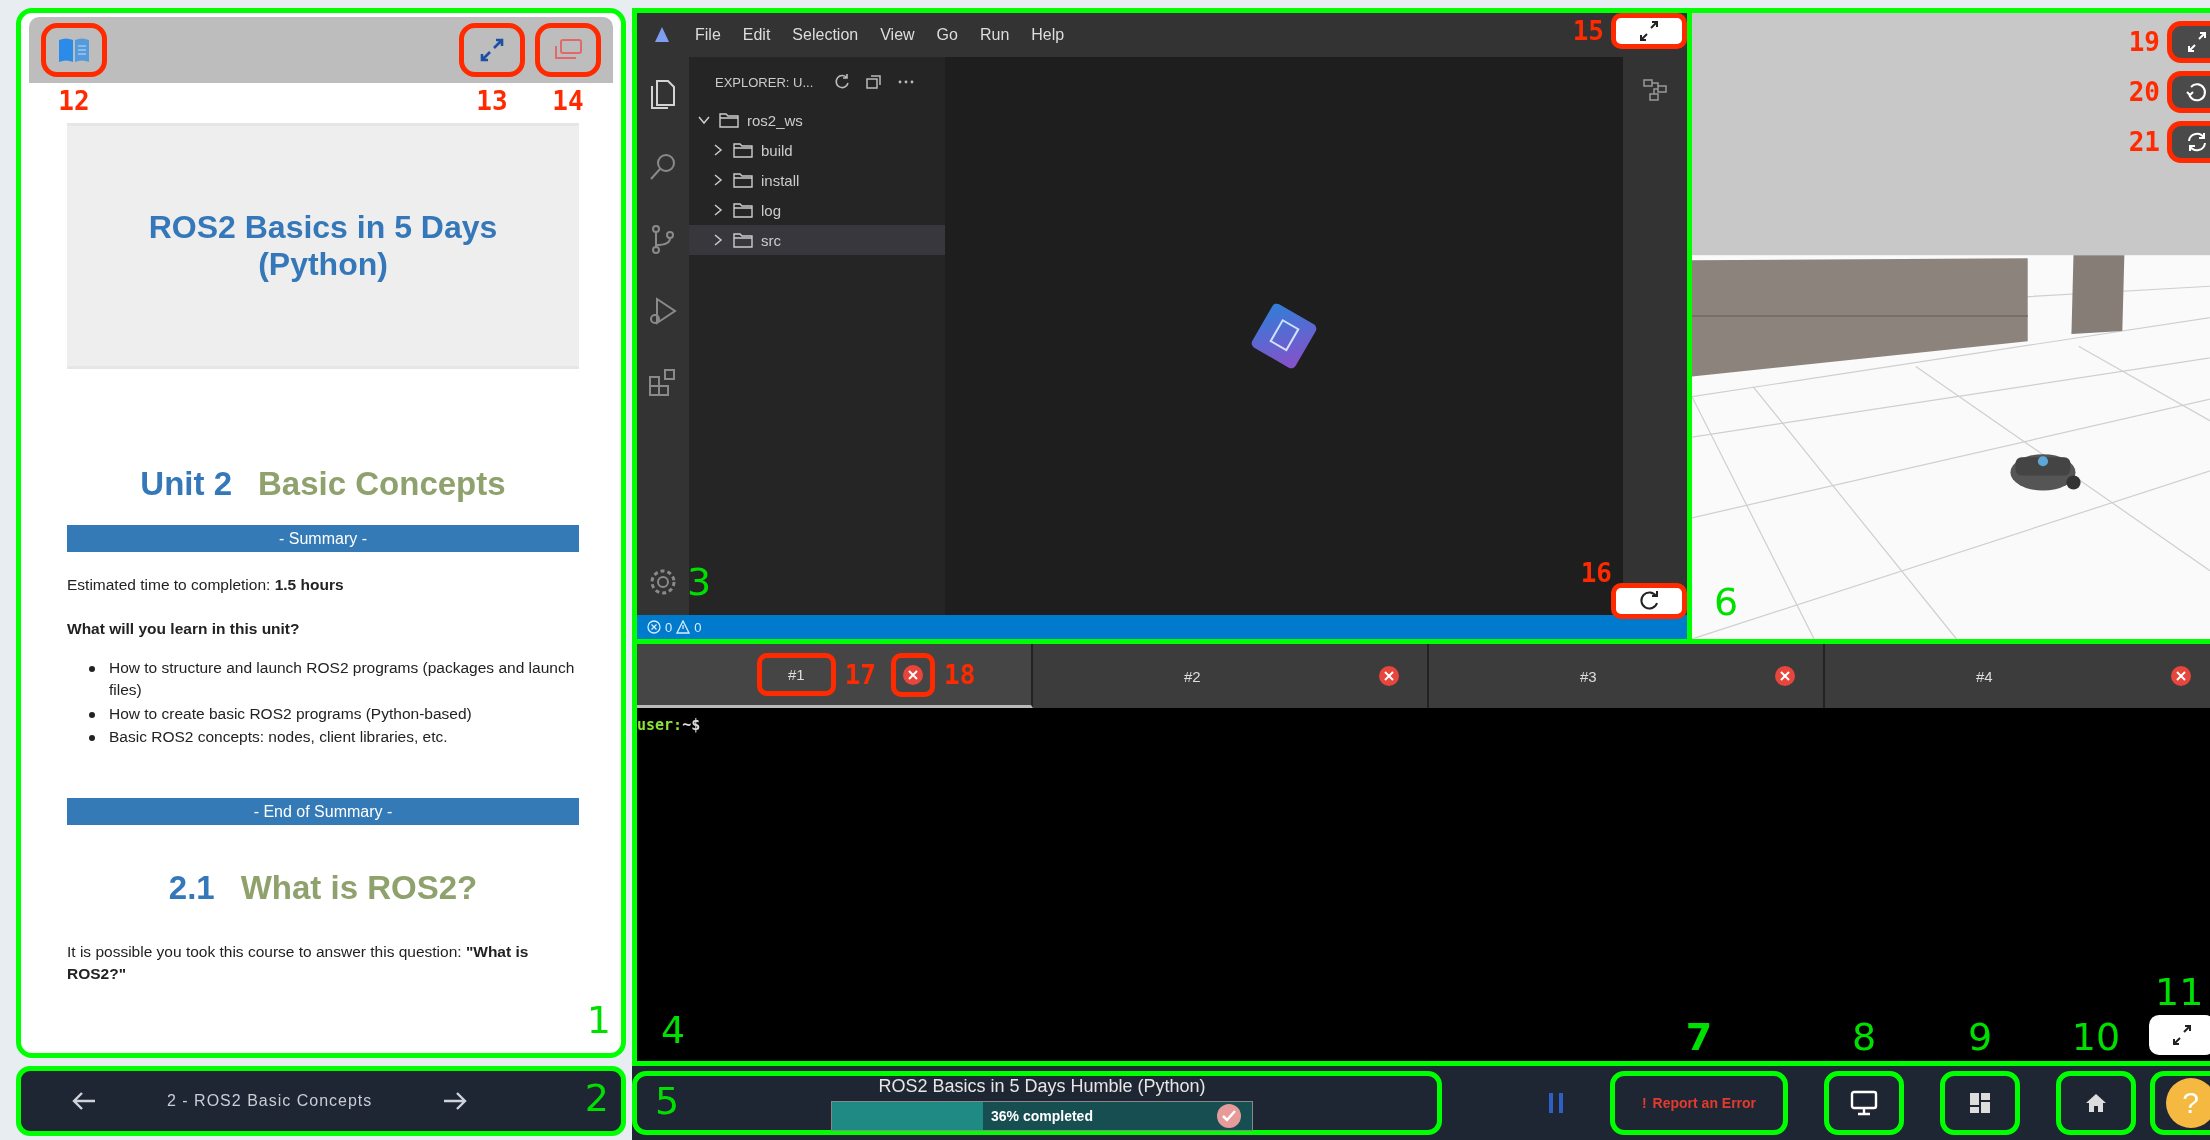 This screenshot has height=1140, width=2210. I want to click on bullet-text: Basic ROS2 concepts: nodes, client libraries, etc., so click(278, 737).